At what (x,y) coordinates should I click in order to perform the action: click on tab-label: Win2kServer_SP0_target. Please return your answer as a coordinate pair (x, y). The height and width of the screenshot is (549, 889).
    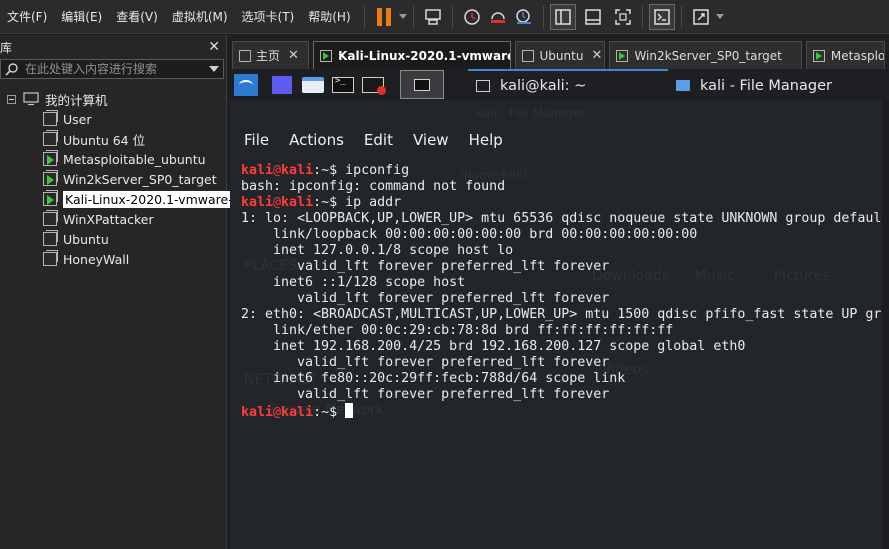
    Looking at the image, I should click on (708, 55).